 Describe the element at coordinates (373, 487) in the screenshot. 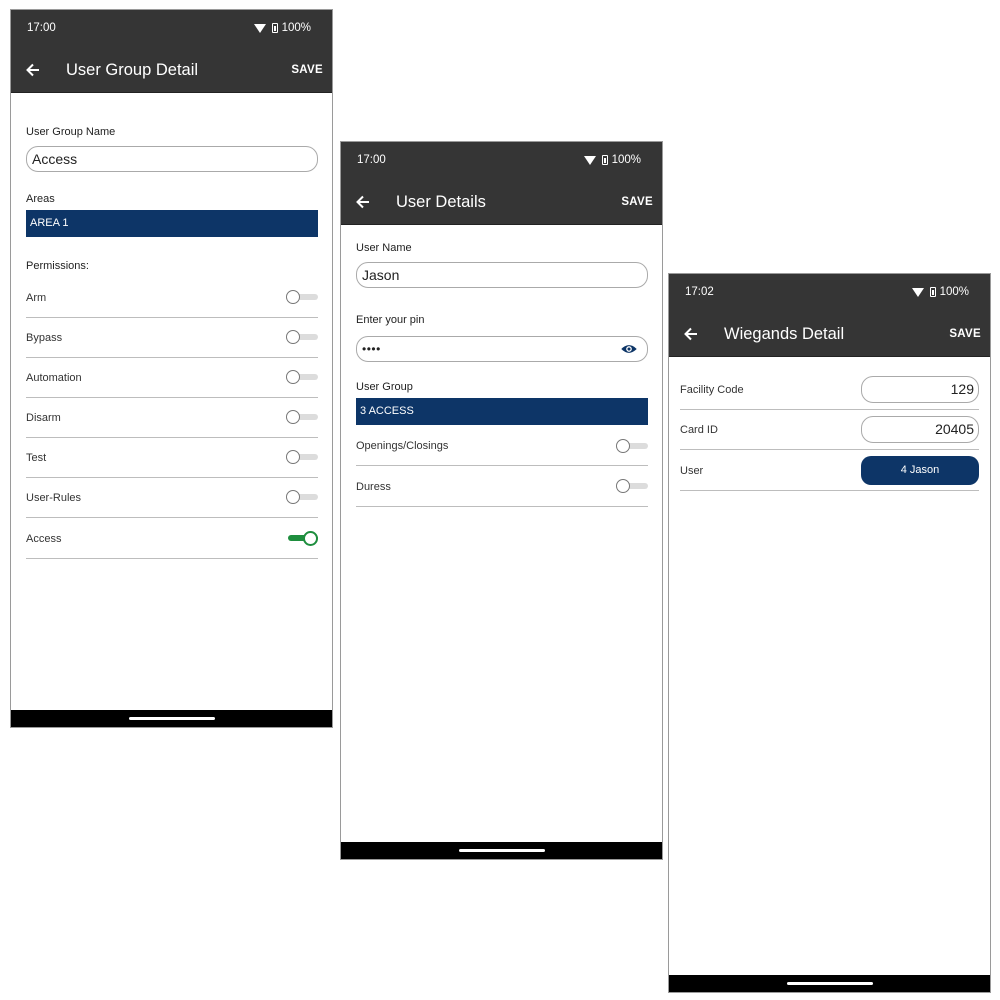

I see `option-label: Duress` at that location.